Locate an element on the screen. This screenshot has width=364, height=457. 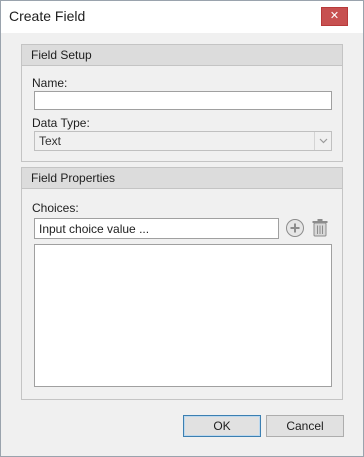
data-type-value: Text is located at coordinates (50, 141).